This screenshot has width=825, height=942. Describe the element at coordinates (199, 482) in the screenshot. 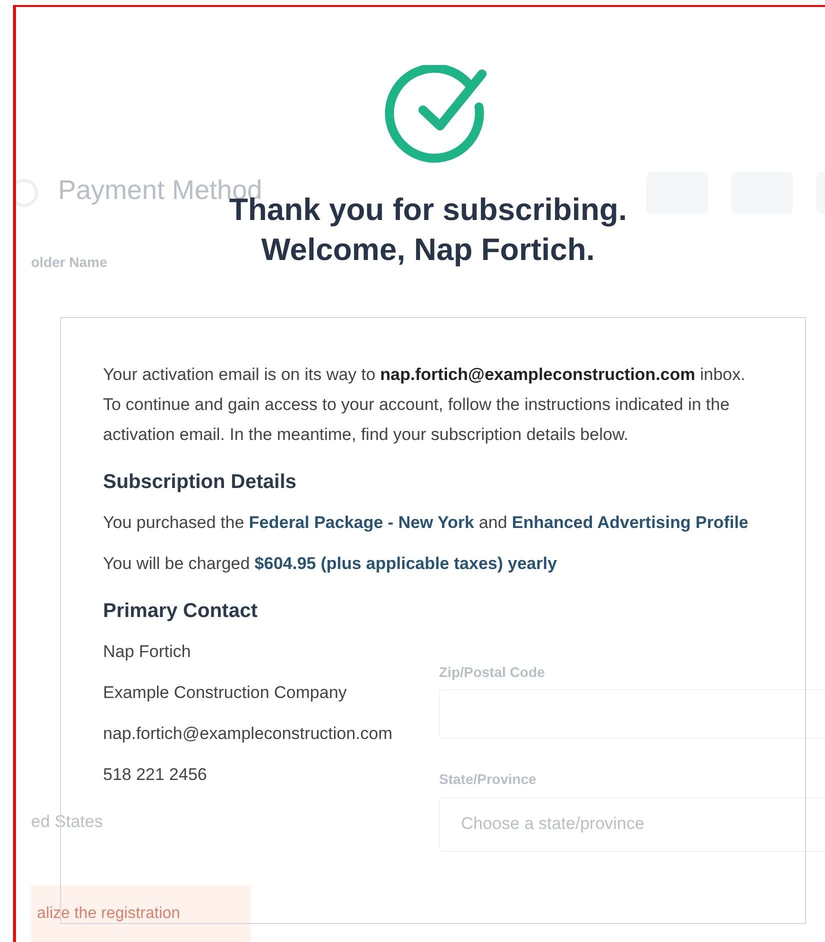

I see `section-heading: Subscription Details` at that location.